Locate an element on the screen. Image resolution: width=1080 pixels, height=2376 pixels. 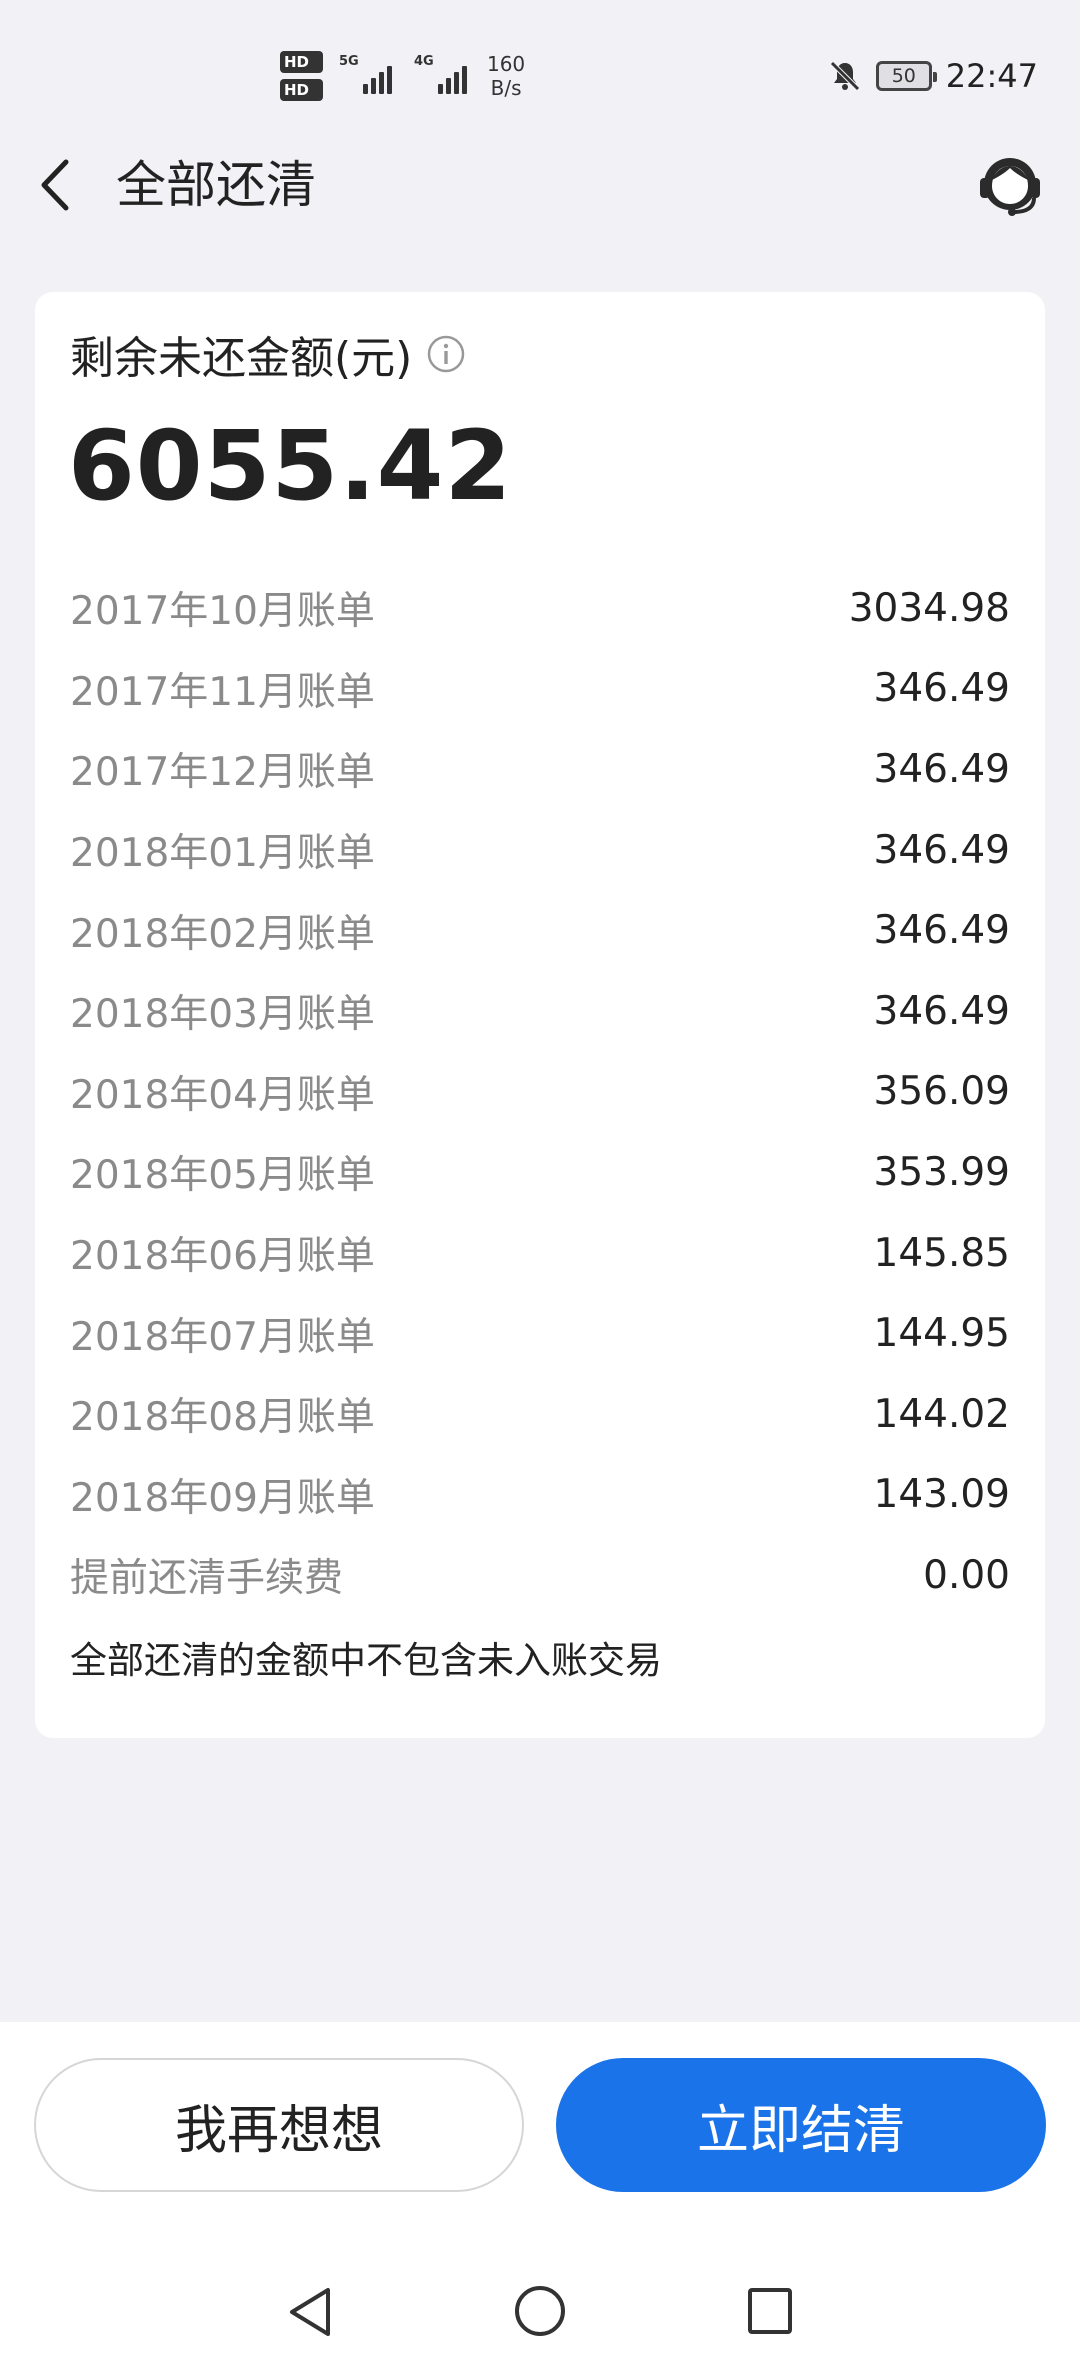
fee-row: 提前还清手续费 0.00 is located at coordinates (540, 1575).